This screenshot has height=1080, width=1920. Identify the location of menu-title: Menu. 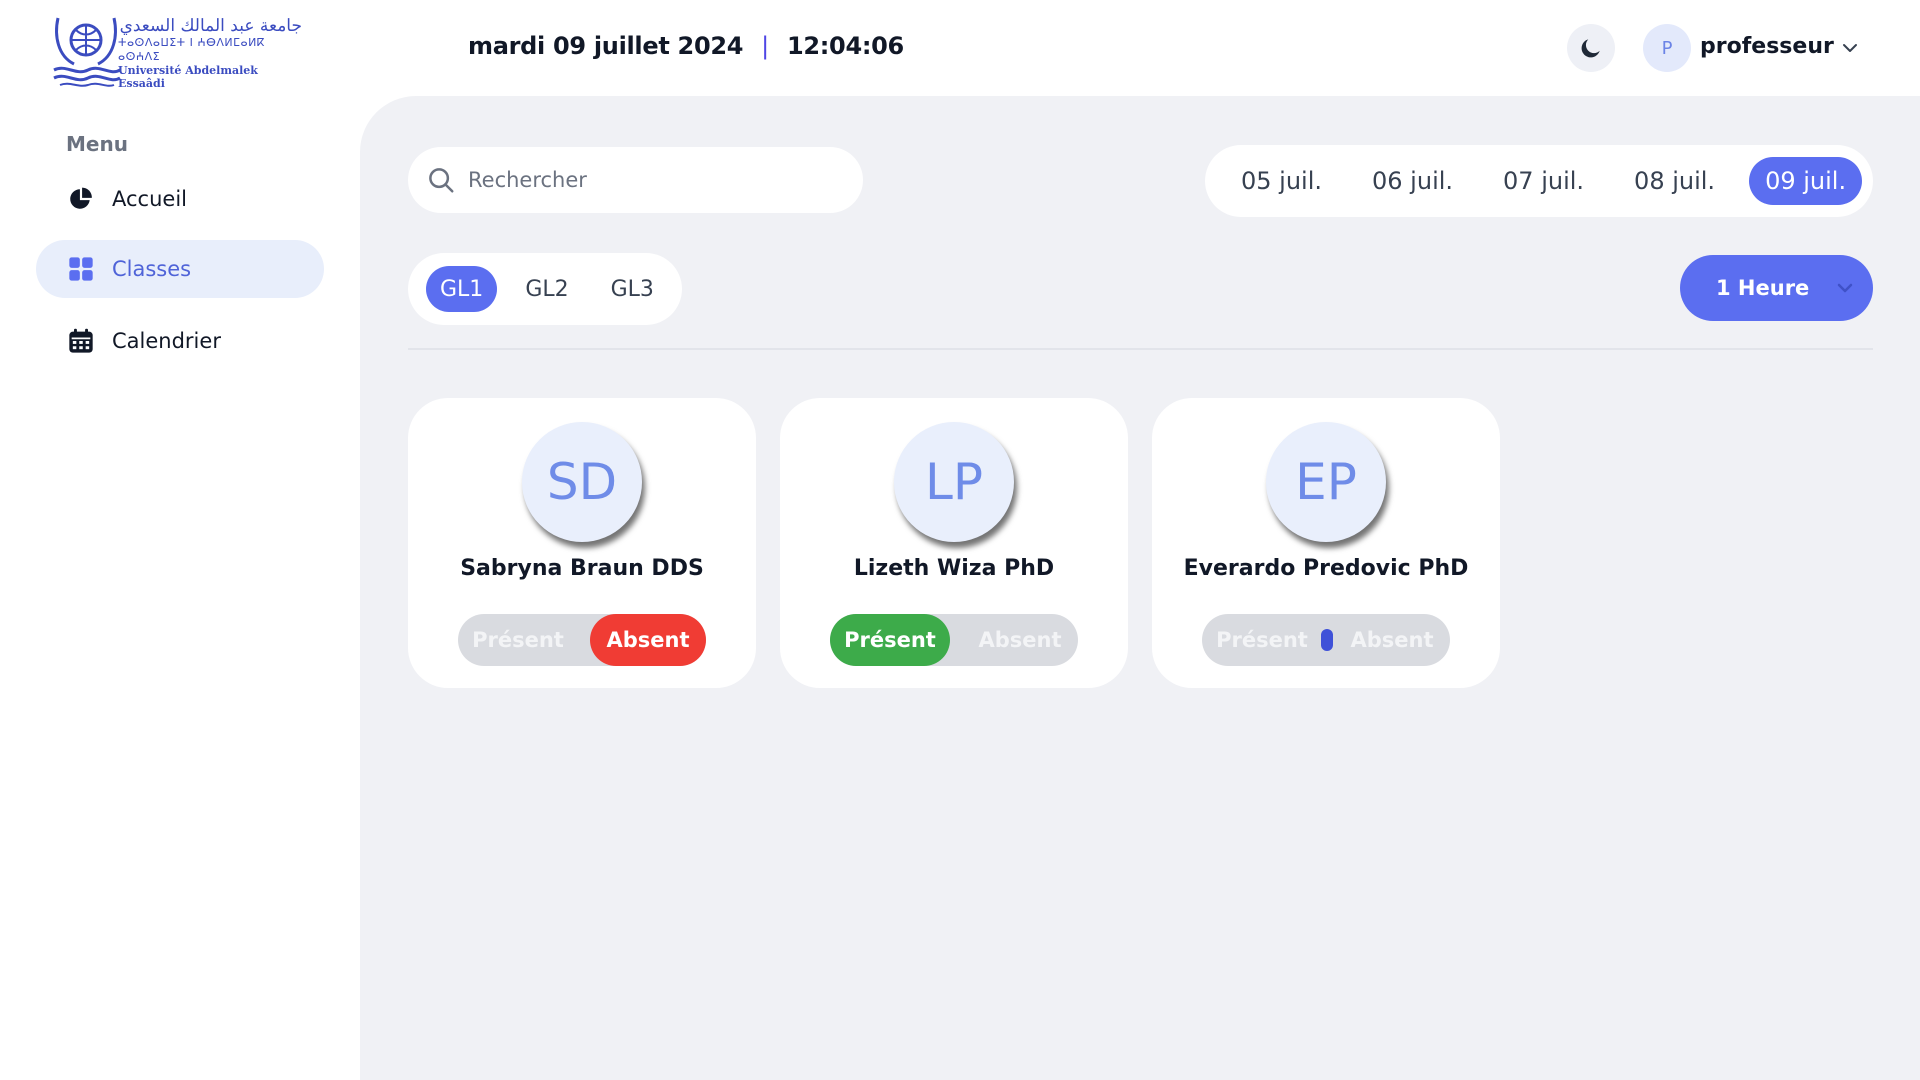
(97, 144).